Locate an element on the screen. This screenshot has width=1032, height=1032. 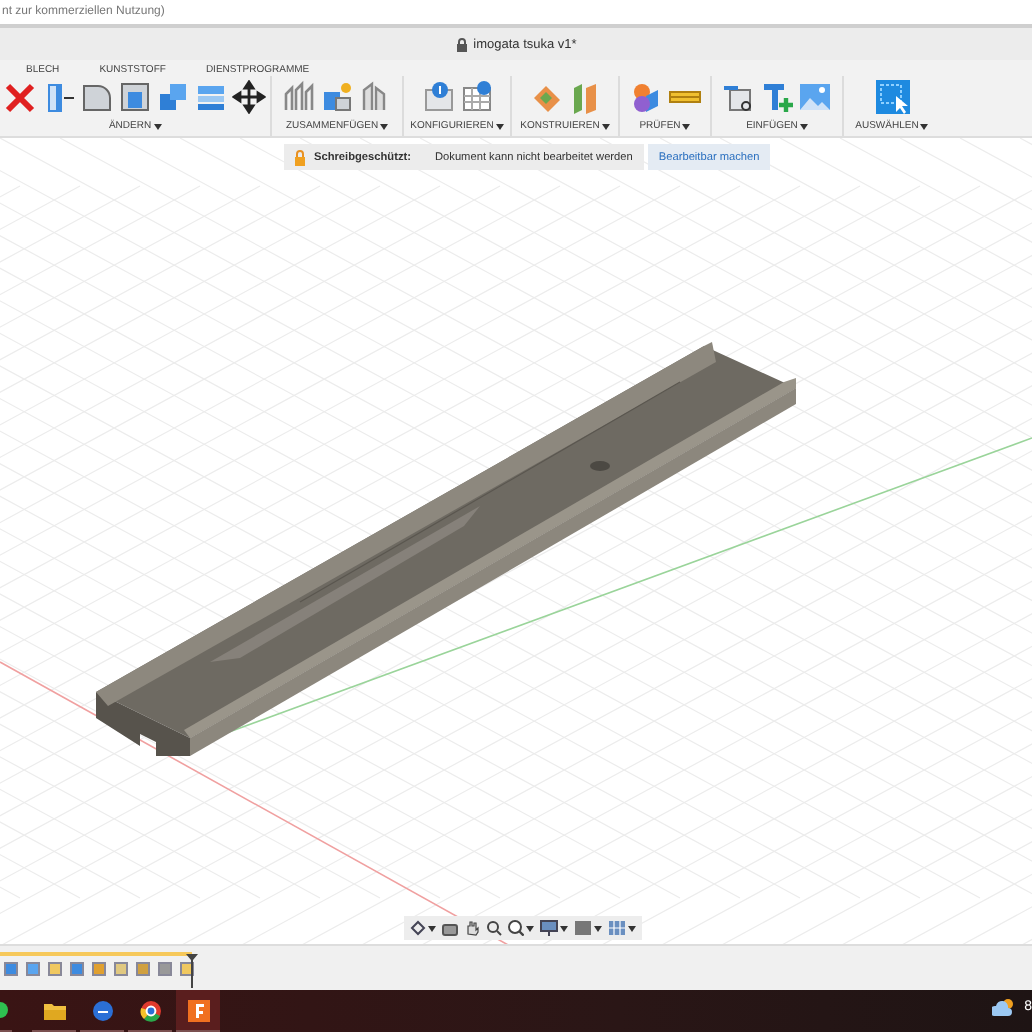
delete-icon is located at coordinates (21, 97).